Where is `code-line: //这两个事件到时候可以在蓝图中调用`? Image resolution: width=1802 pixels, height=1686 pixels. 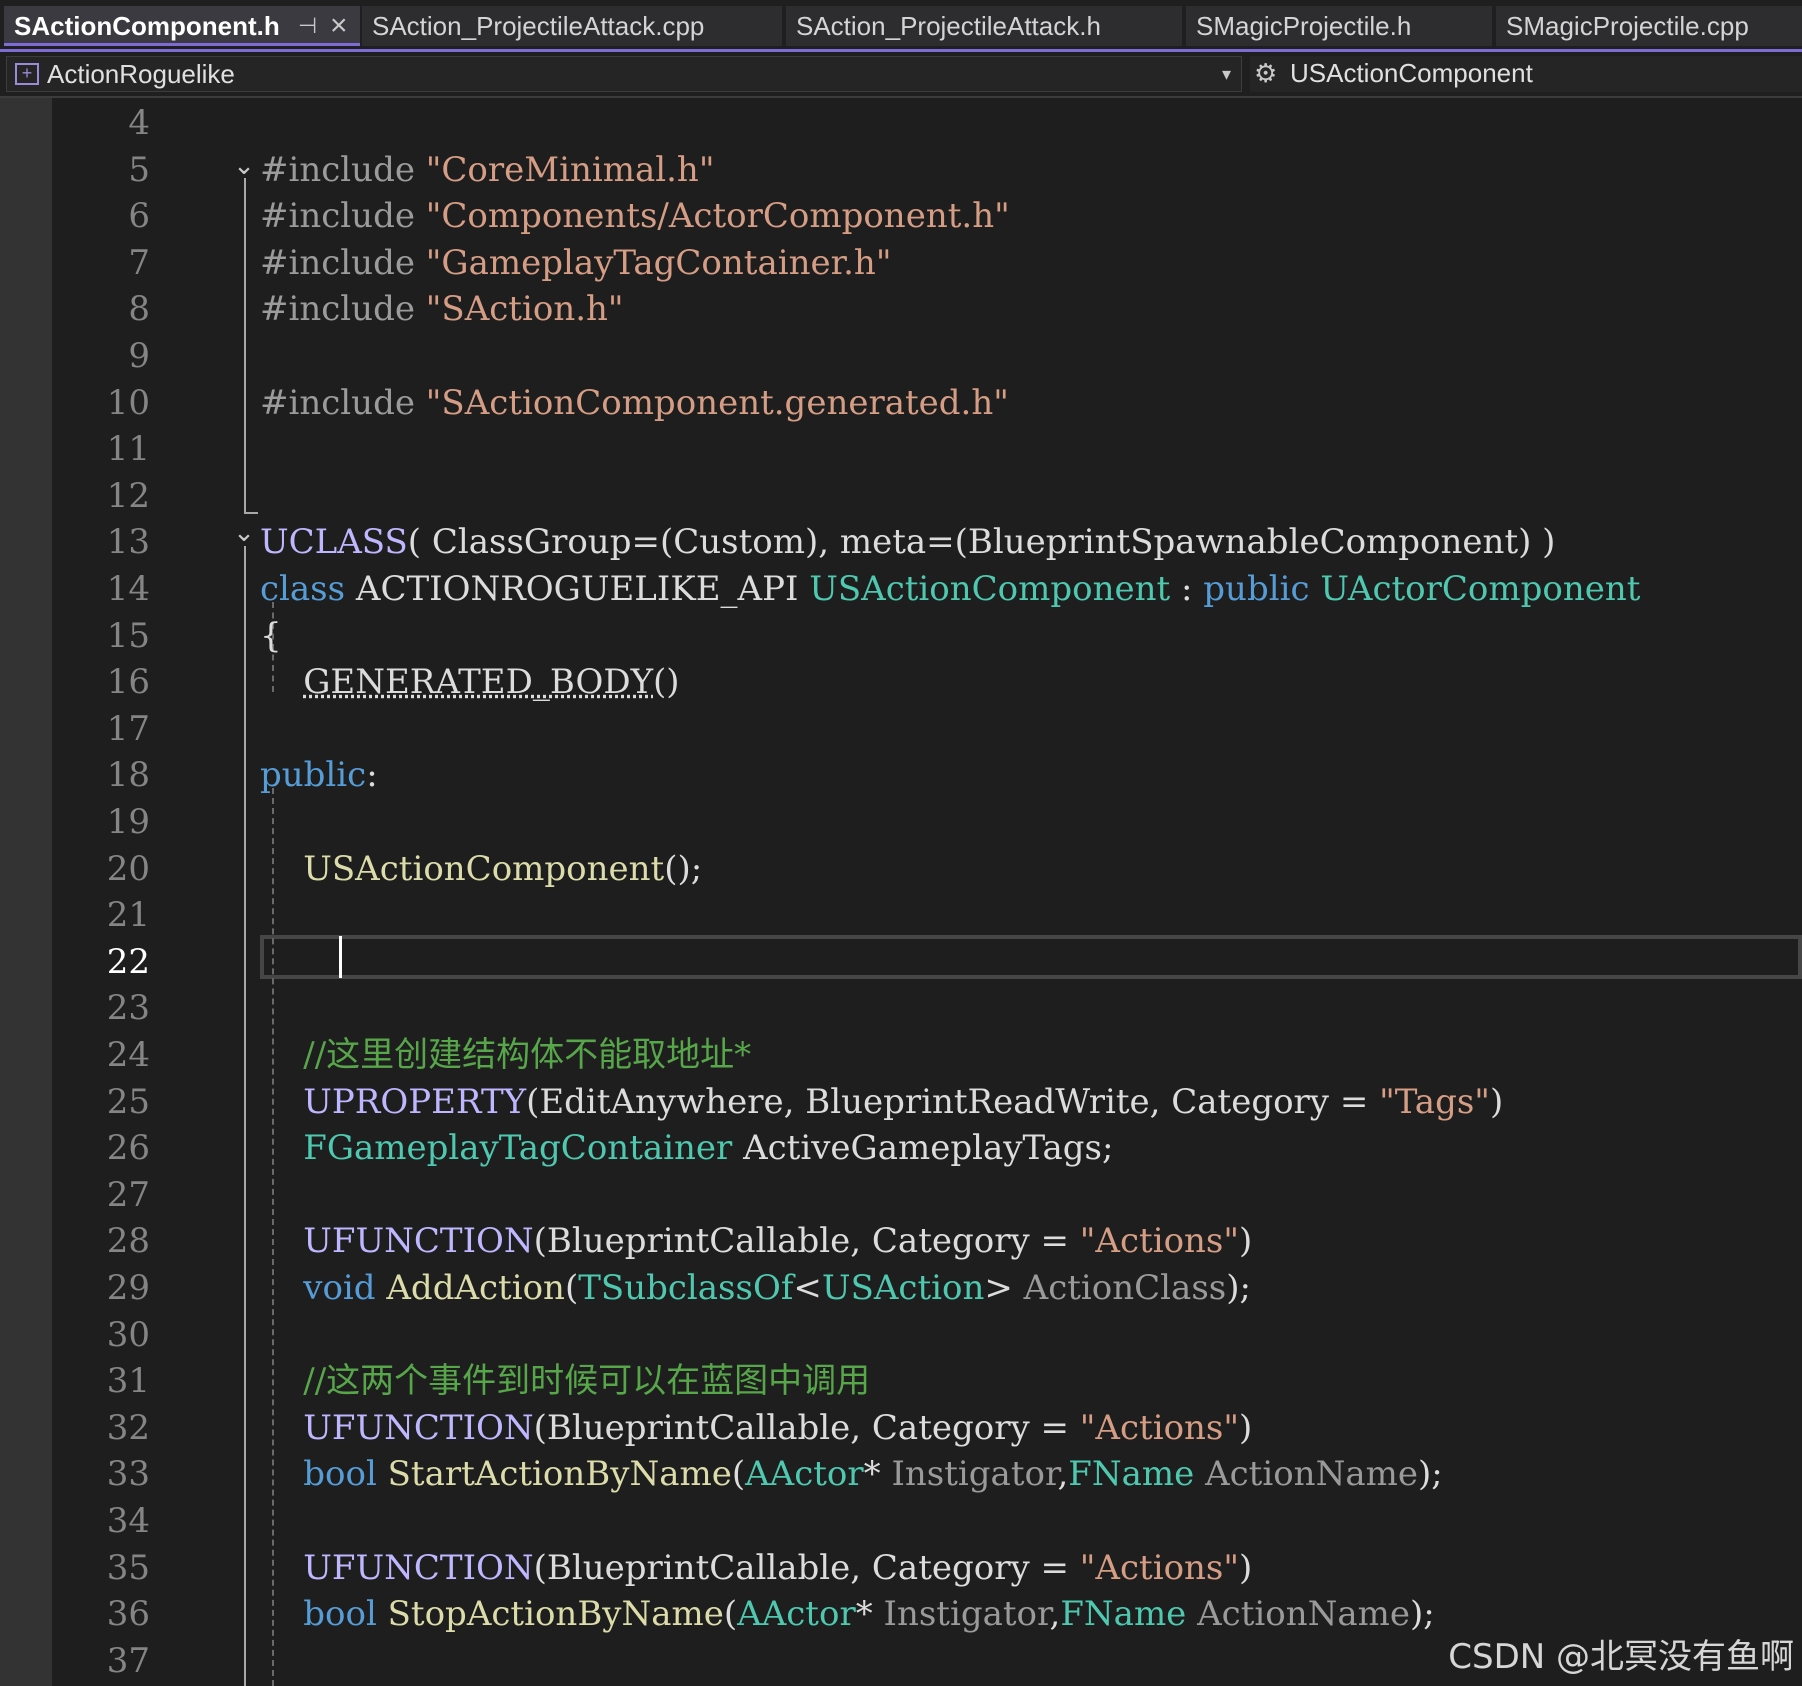 code-line: //这两个事件到时候可以在蓝图中调用 is located at coordinates (565, 1381).